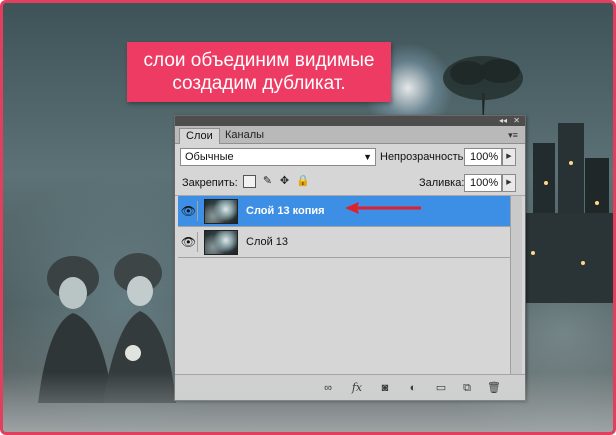 The width and height of the screenshot is (616, 435). I want to click on lock-label: Закрепить:, so click(210, 183).